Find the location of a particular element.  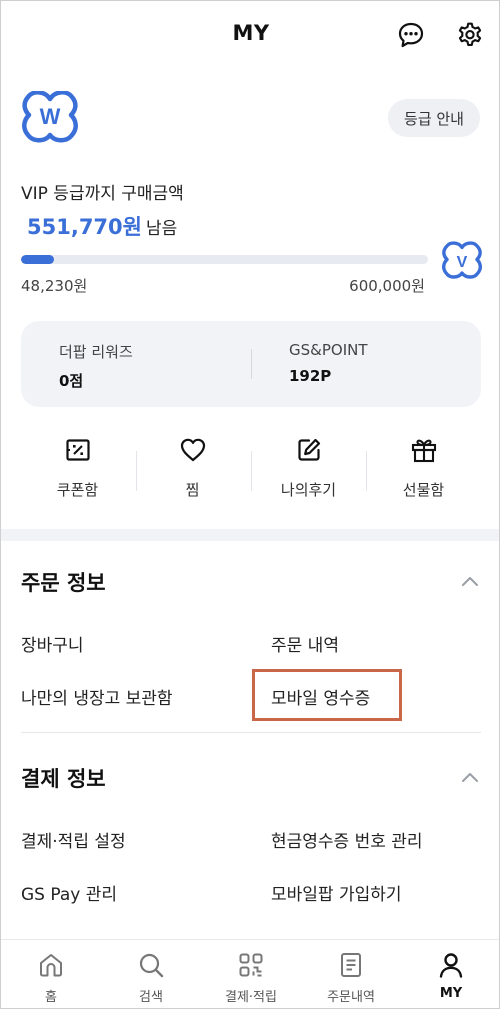

grade-progress-bar is located at coordinates (224, 259).